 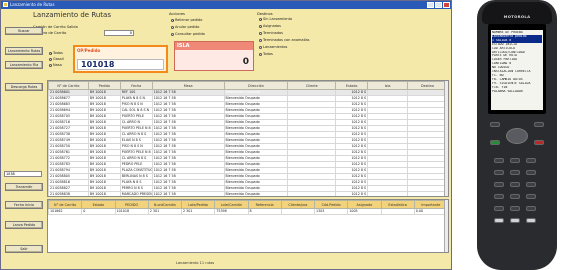 I want to click on table-cell: 1303, so click(x=331, y=211).